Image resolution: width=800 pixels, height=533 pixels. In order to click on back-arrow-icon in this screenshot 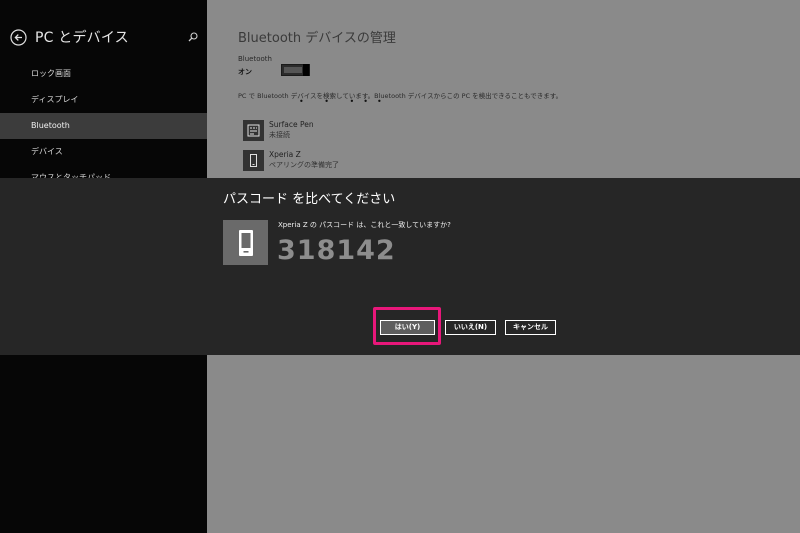, I will do `click(18, 37)`.